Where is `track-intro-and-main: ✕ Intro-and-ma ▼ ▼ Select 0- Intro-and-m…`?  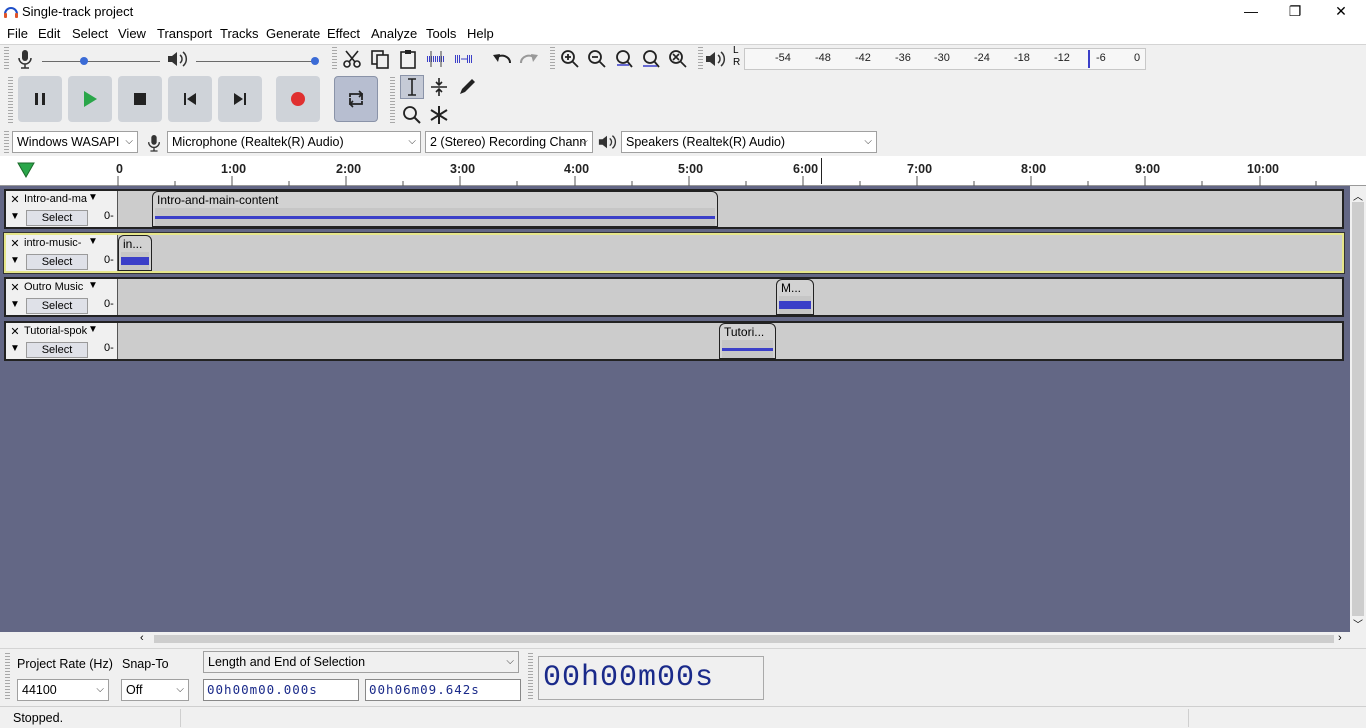
track-intro-and-main: ✕ Intro-and-ma ▼ ▼ Select 0- Intro-and-m… is located at coordinates (674, 209).